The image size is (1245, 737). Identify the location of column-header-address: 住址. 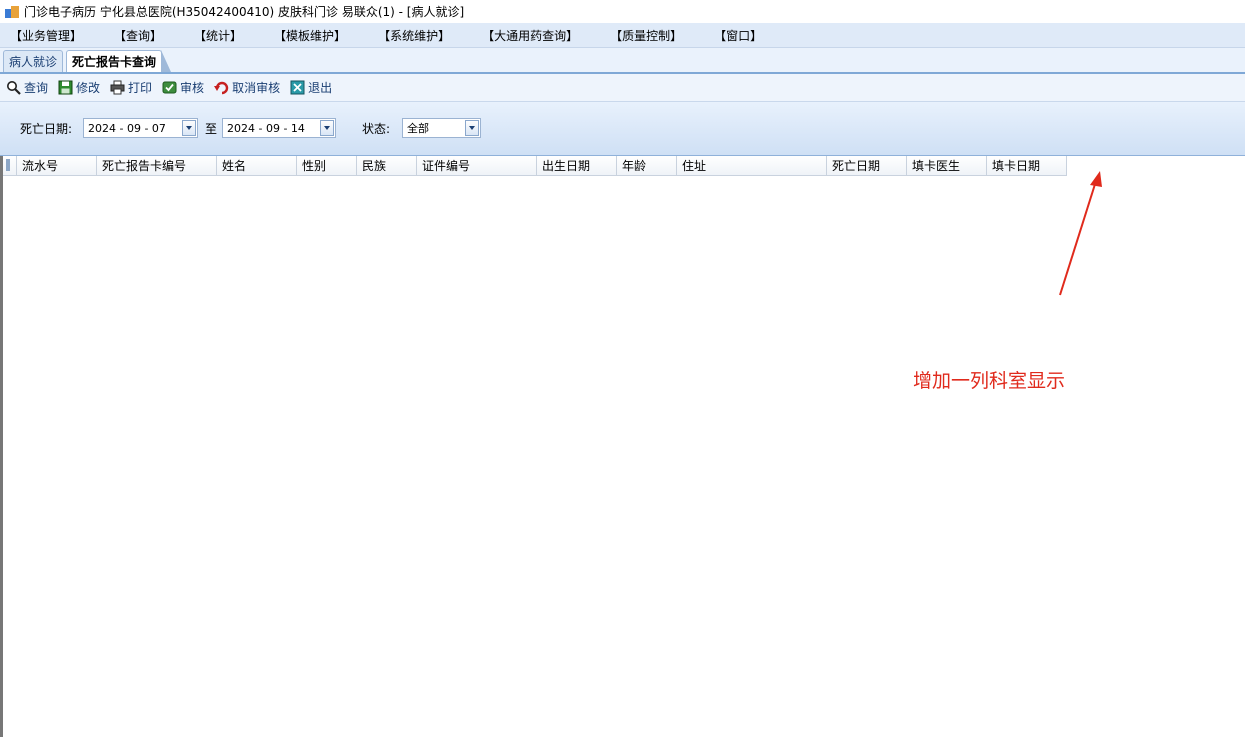
(752, 166).